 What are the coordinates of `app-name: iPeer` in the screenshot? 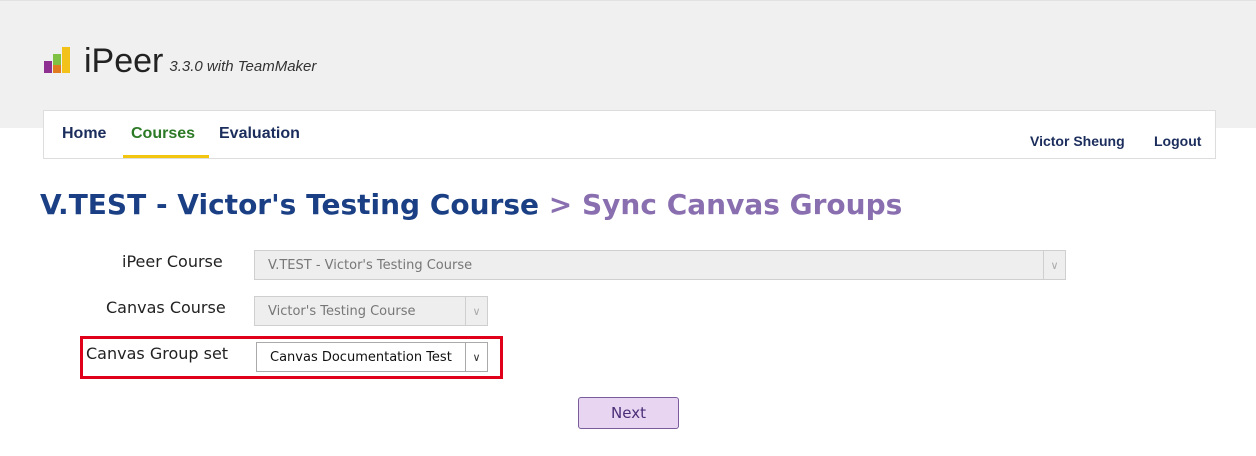 It's located at (124, 61).